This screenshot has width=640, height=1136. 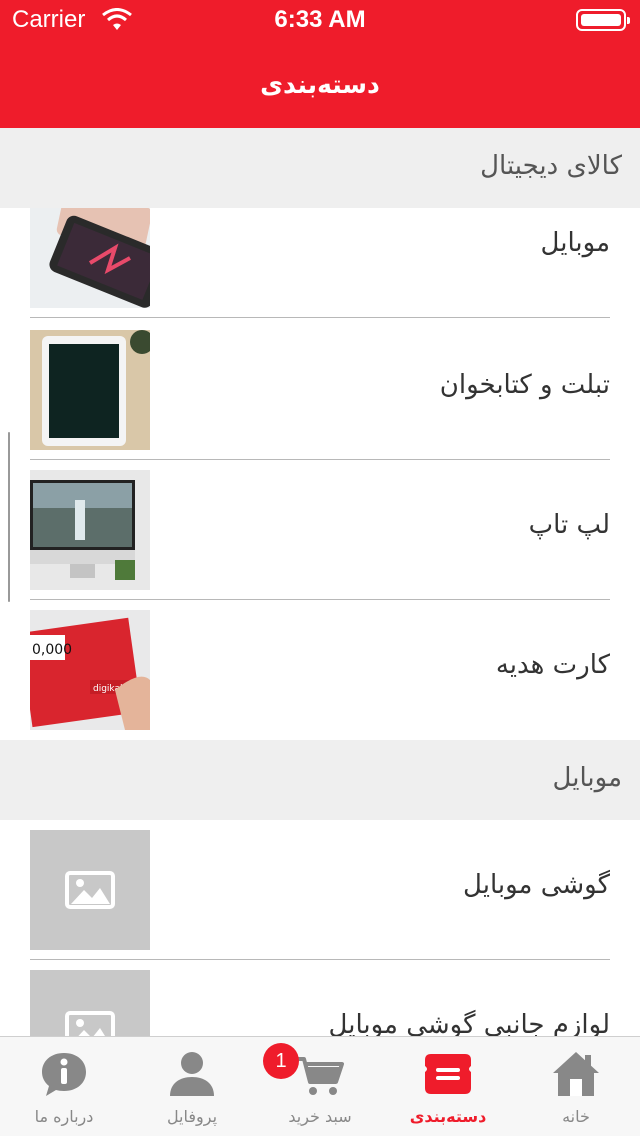 What do you see at coordinates (281, 1061) in the screenshot?
I see `cart-badge: 1` at bounding box center [281, 1061].